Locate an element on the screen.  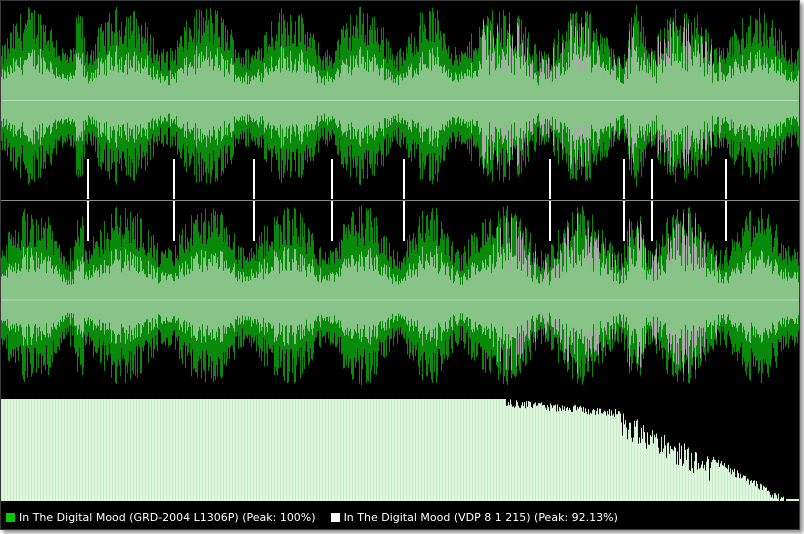
legend-swatch-white is located at coordinates (335, 517).